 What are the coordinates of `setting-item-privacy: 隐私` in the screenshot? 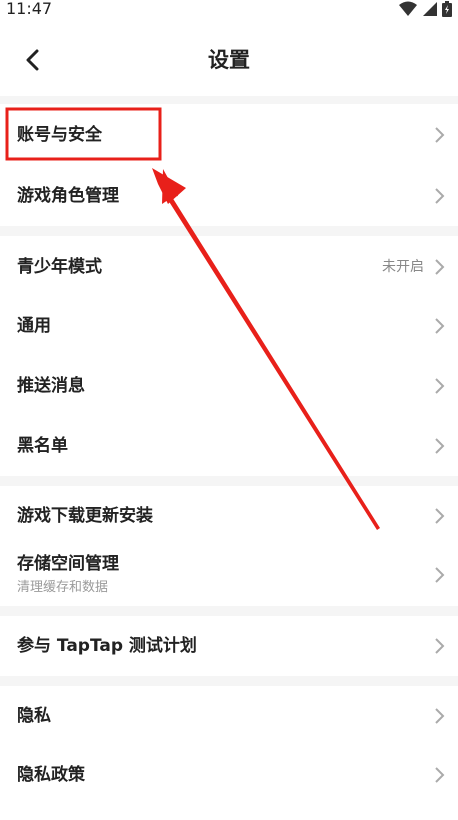 It's located at (229, 716).